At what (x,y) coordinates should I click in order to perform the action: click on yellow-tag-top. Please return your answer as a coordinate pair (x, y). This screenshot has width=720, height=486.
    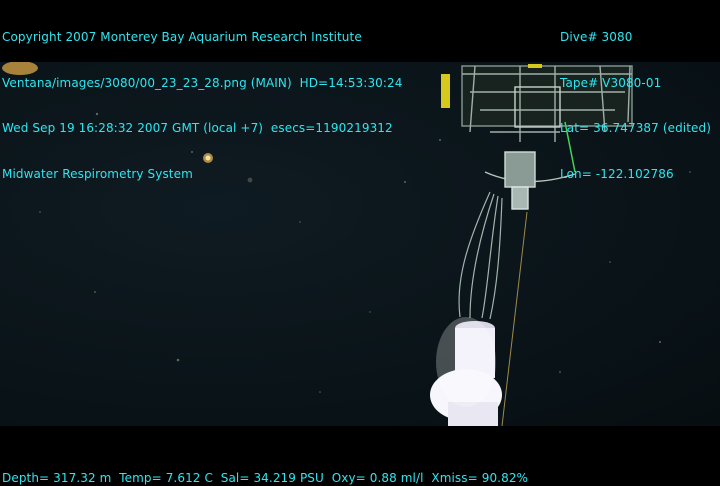
    Looking at the image, I should click on (535, 66).